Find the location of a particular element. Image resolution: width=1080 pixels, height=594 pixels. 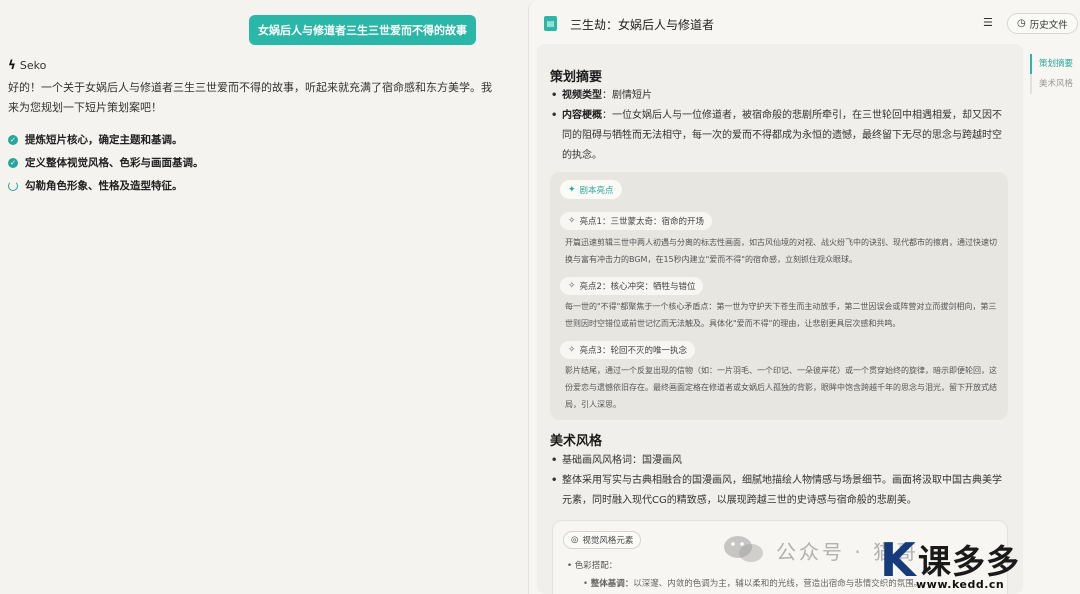

assistant-header: ϟ Seko is located at coordinates (27, 65).